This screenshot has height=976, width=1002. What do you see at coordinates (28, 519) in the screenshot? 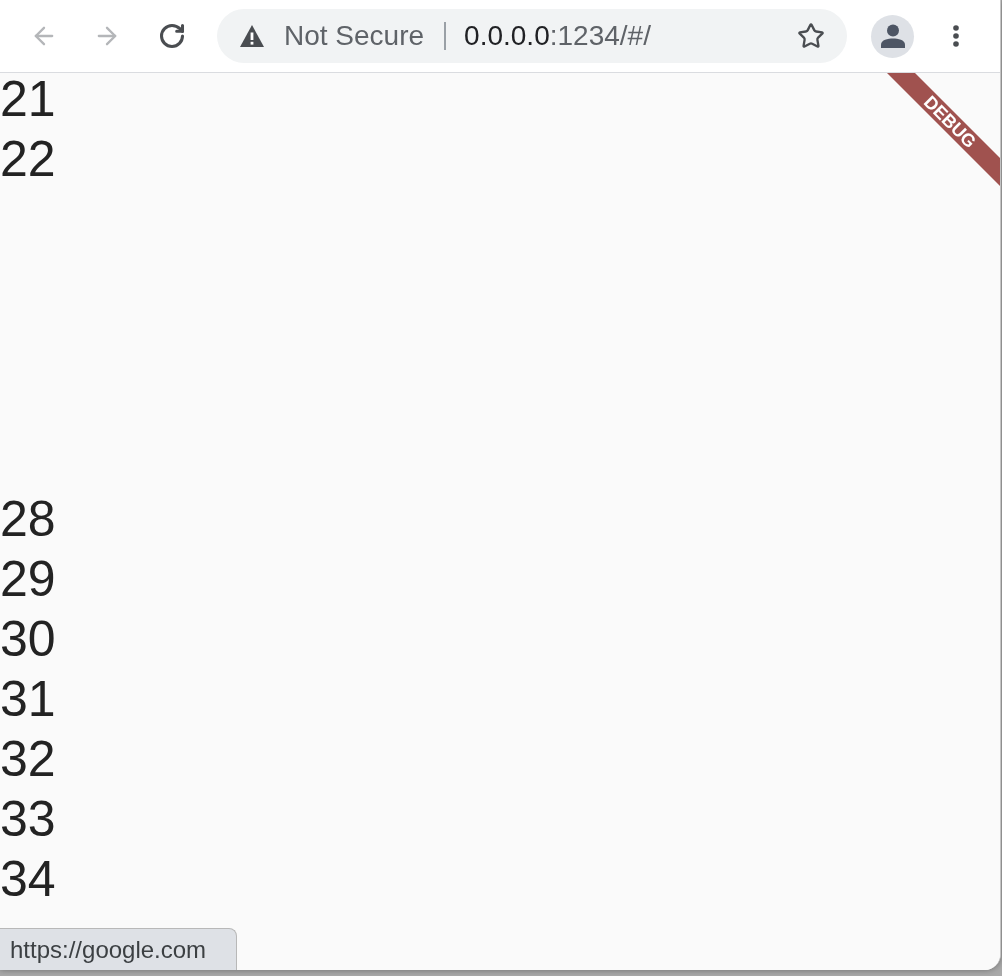
I see `number-text: 28` at bounding box center [28, 519].